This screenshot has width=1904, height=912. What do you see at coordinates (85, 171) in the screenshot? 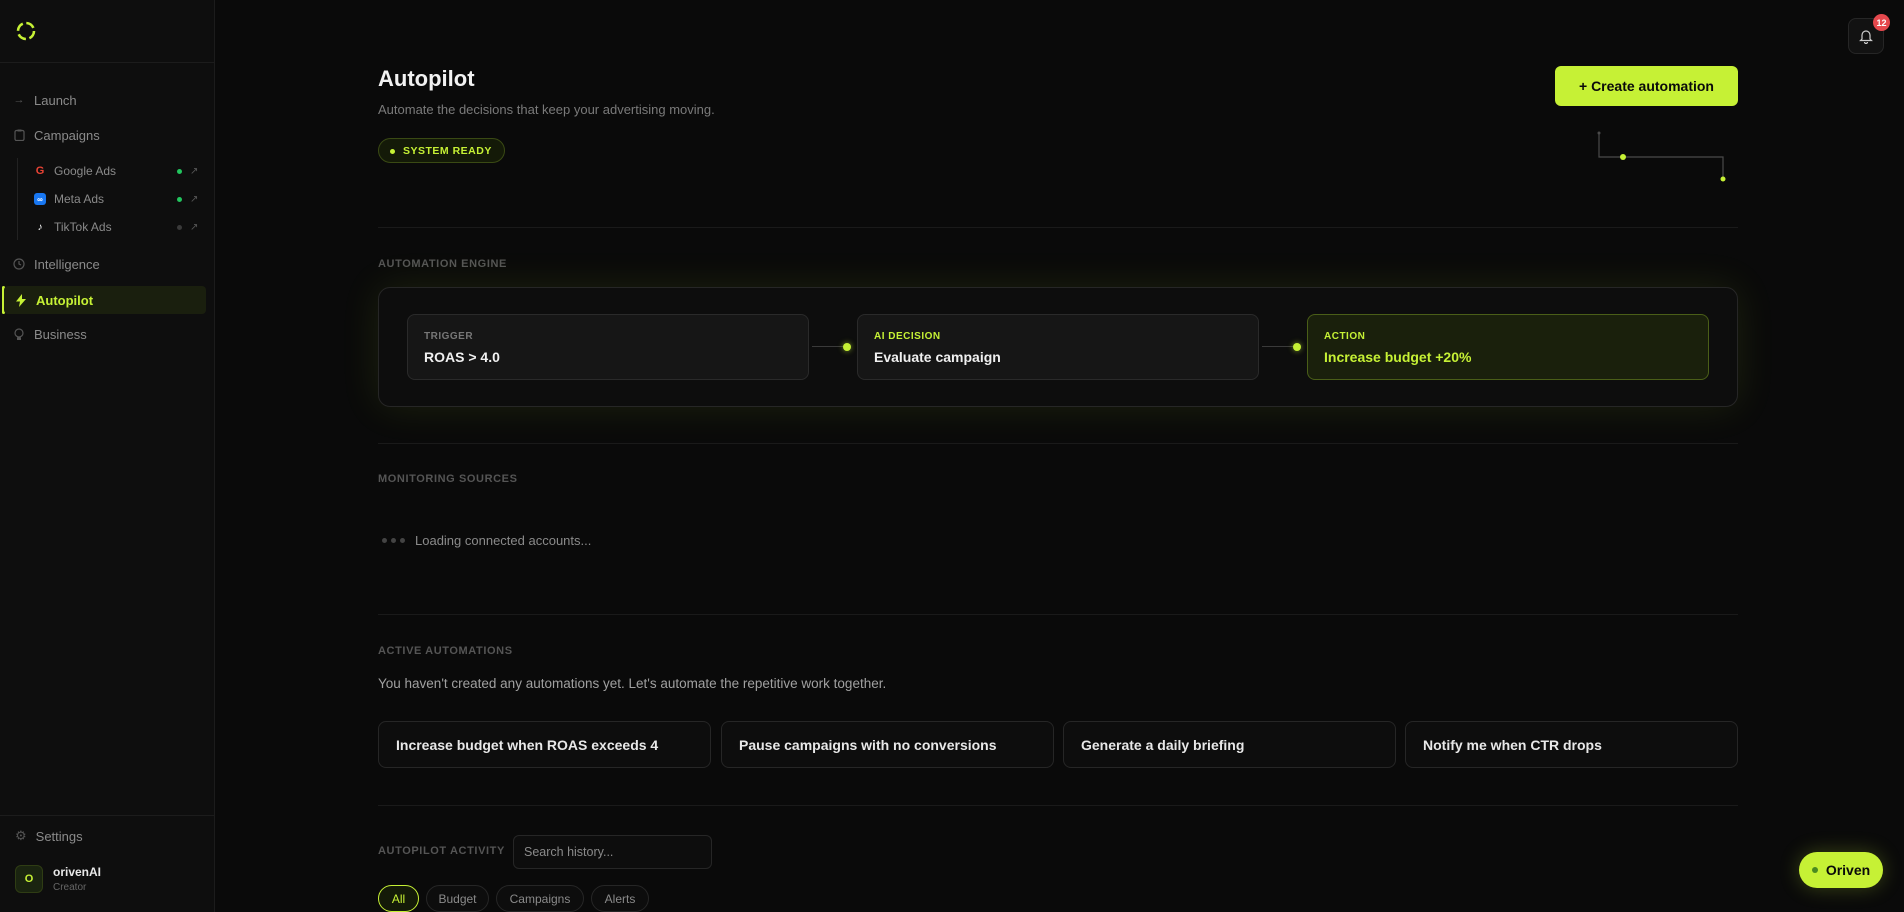
I see `sidebar-item-label: Google Ads` at bounding box center [85, 171].